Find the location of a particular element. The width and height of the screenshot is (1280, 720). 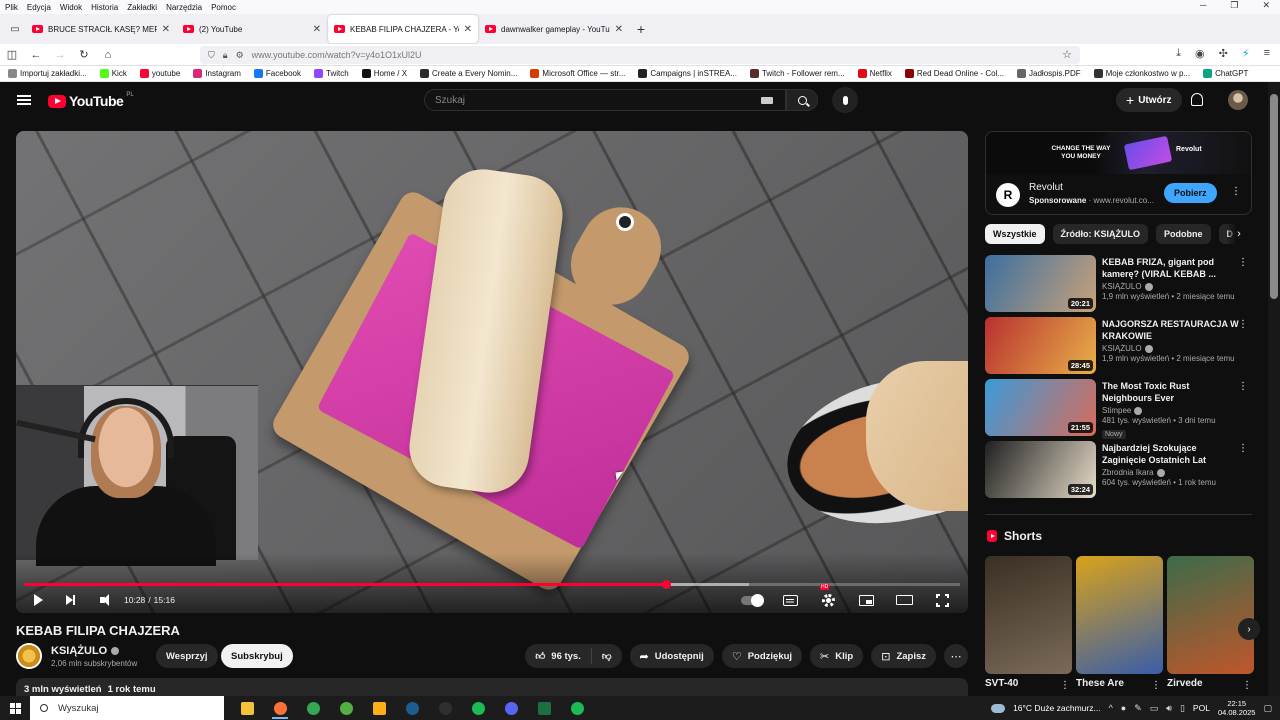

network-icon: ▭ is located at coordinates (1154, 708).